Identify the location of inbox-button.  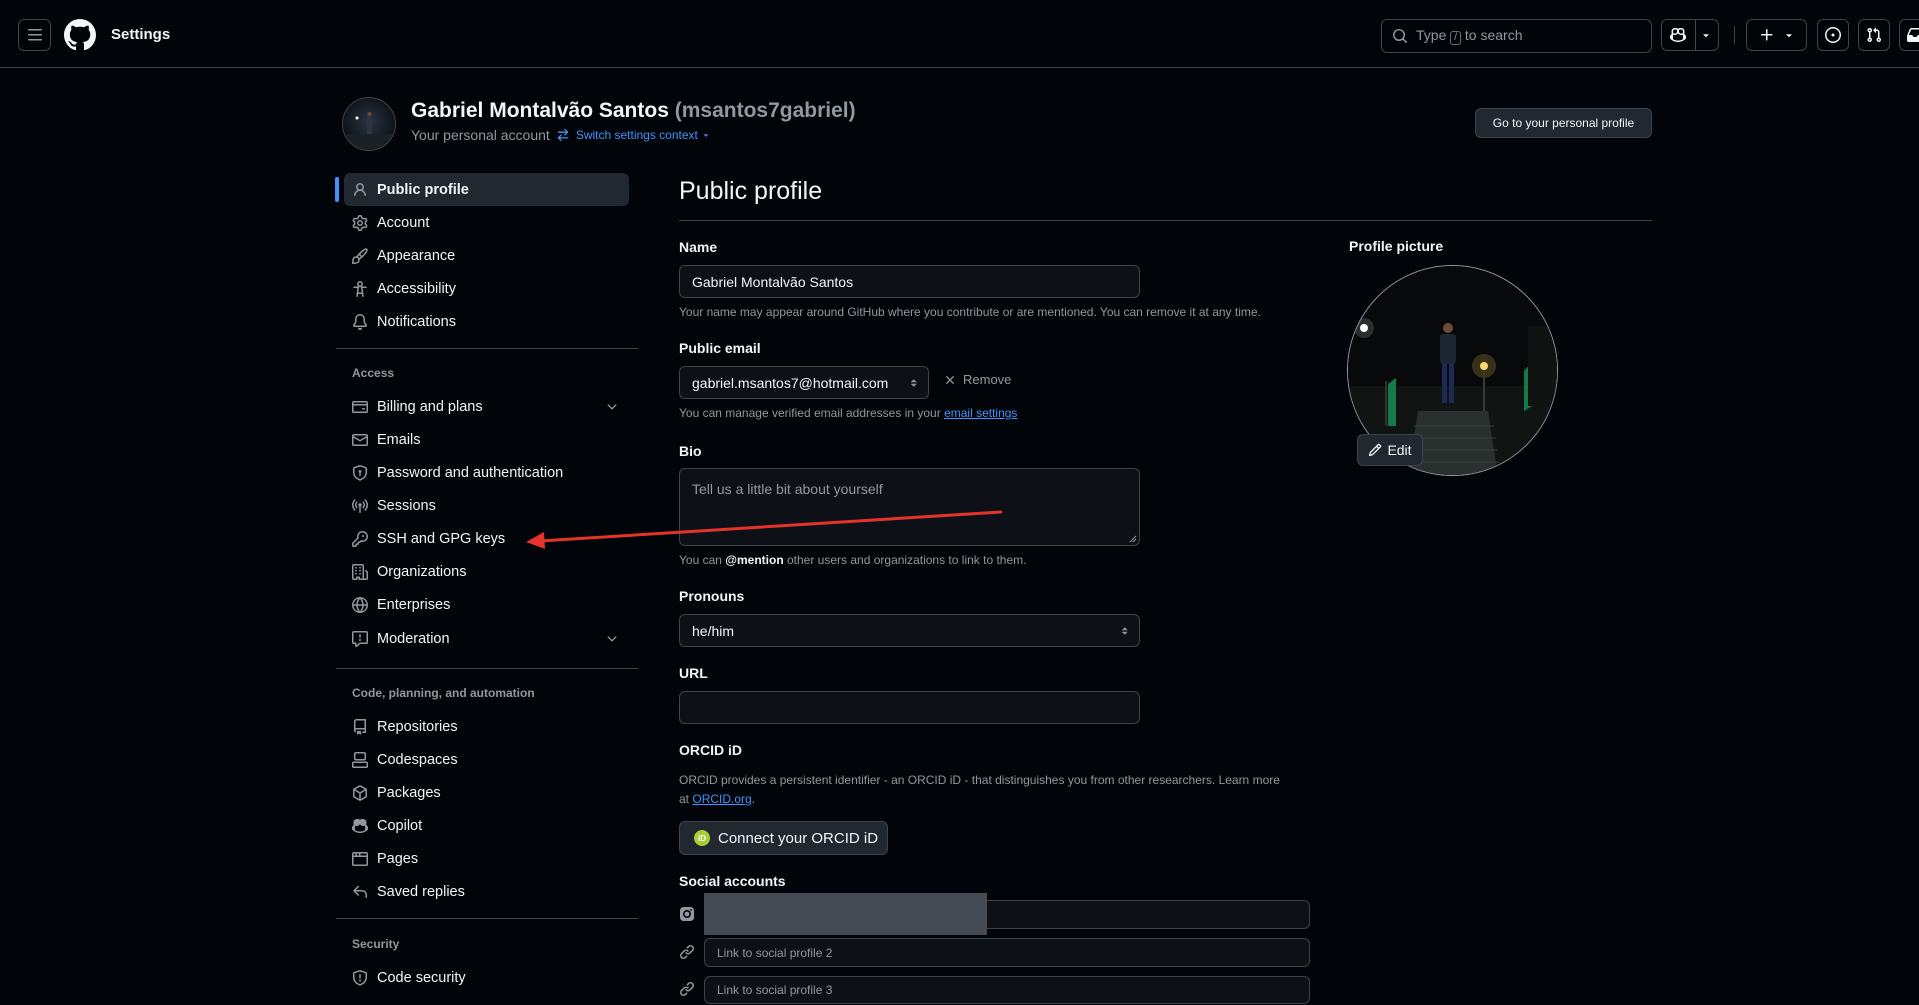
(1909, 35).